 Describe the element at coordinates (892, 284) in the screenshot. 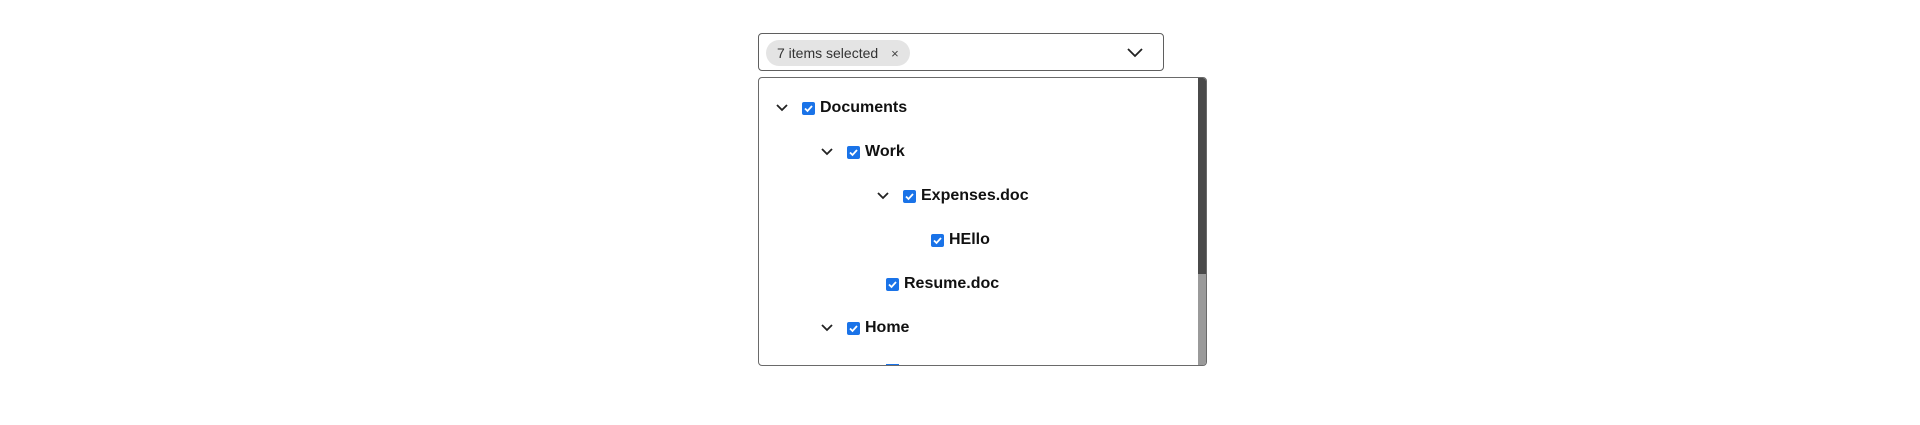

I see `checkbox-resume` at that location.